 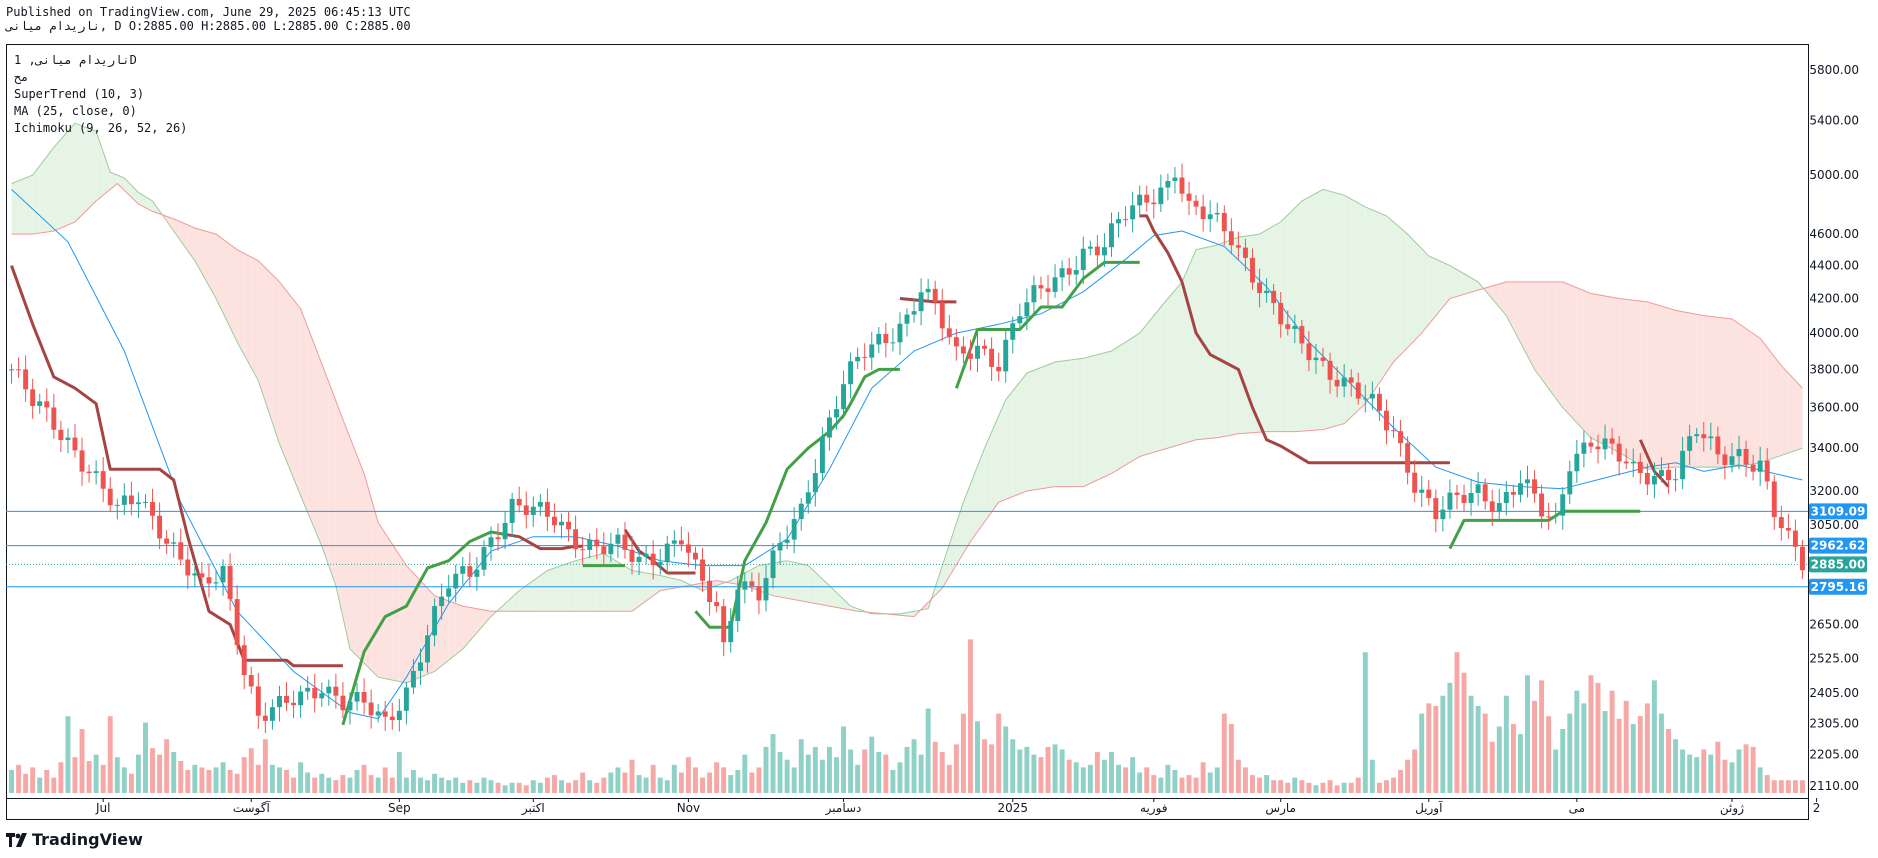 I want to click on legend-ma: MA (25, close, 0), so click(x=75, y=111).